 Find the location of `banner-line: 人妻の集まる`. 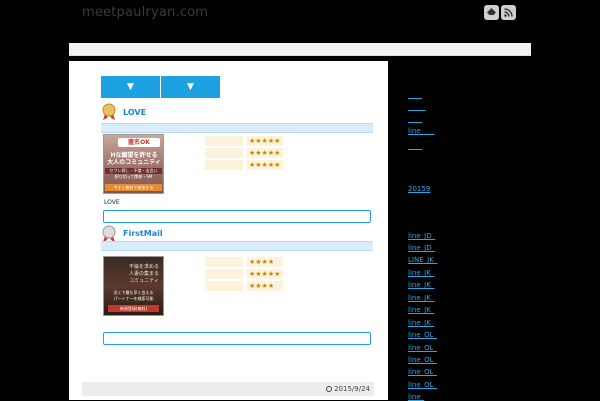

banner-line: 人妻の集まる is located at coordinates (143, 274).